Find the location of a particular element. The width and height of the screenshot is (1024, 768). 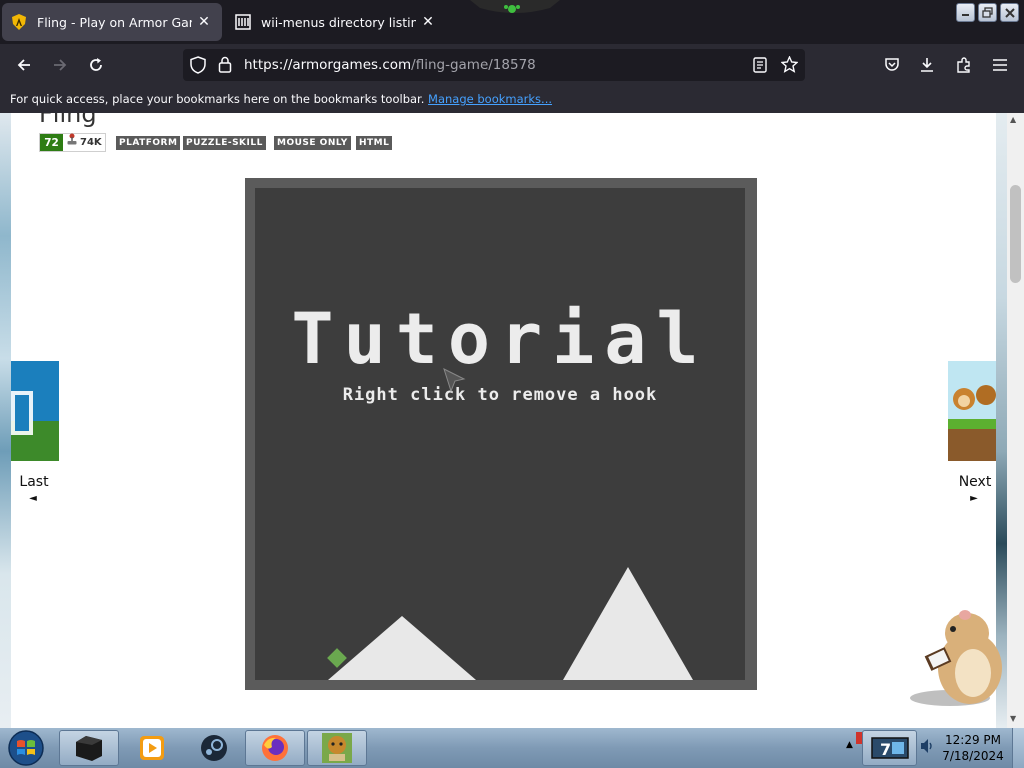

windows-taskbar: ▲ 7 12:29 PM 7/18/2024 is located at coordinates (512, 748).